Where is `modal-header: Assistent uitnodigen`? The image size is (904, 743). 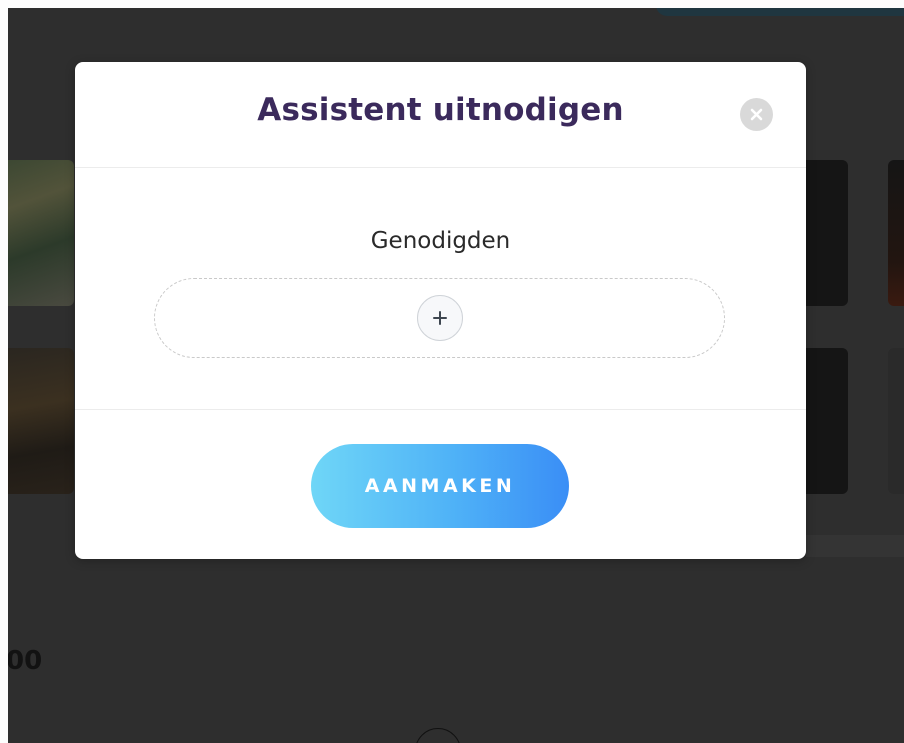
modal-header: Assistent uitnodigen is located at coordinates (440, 115).